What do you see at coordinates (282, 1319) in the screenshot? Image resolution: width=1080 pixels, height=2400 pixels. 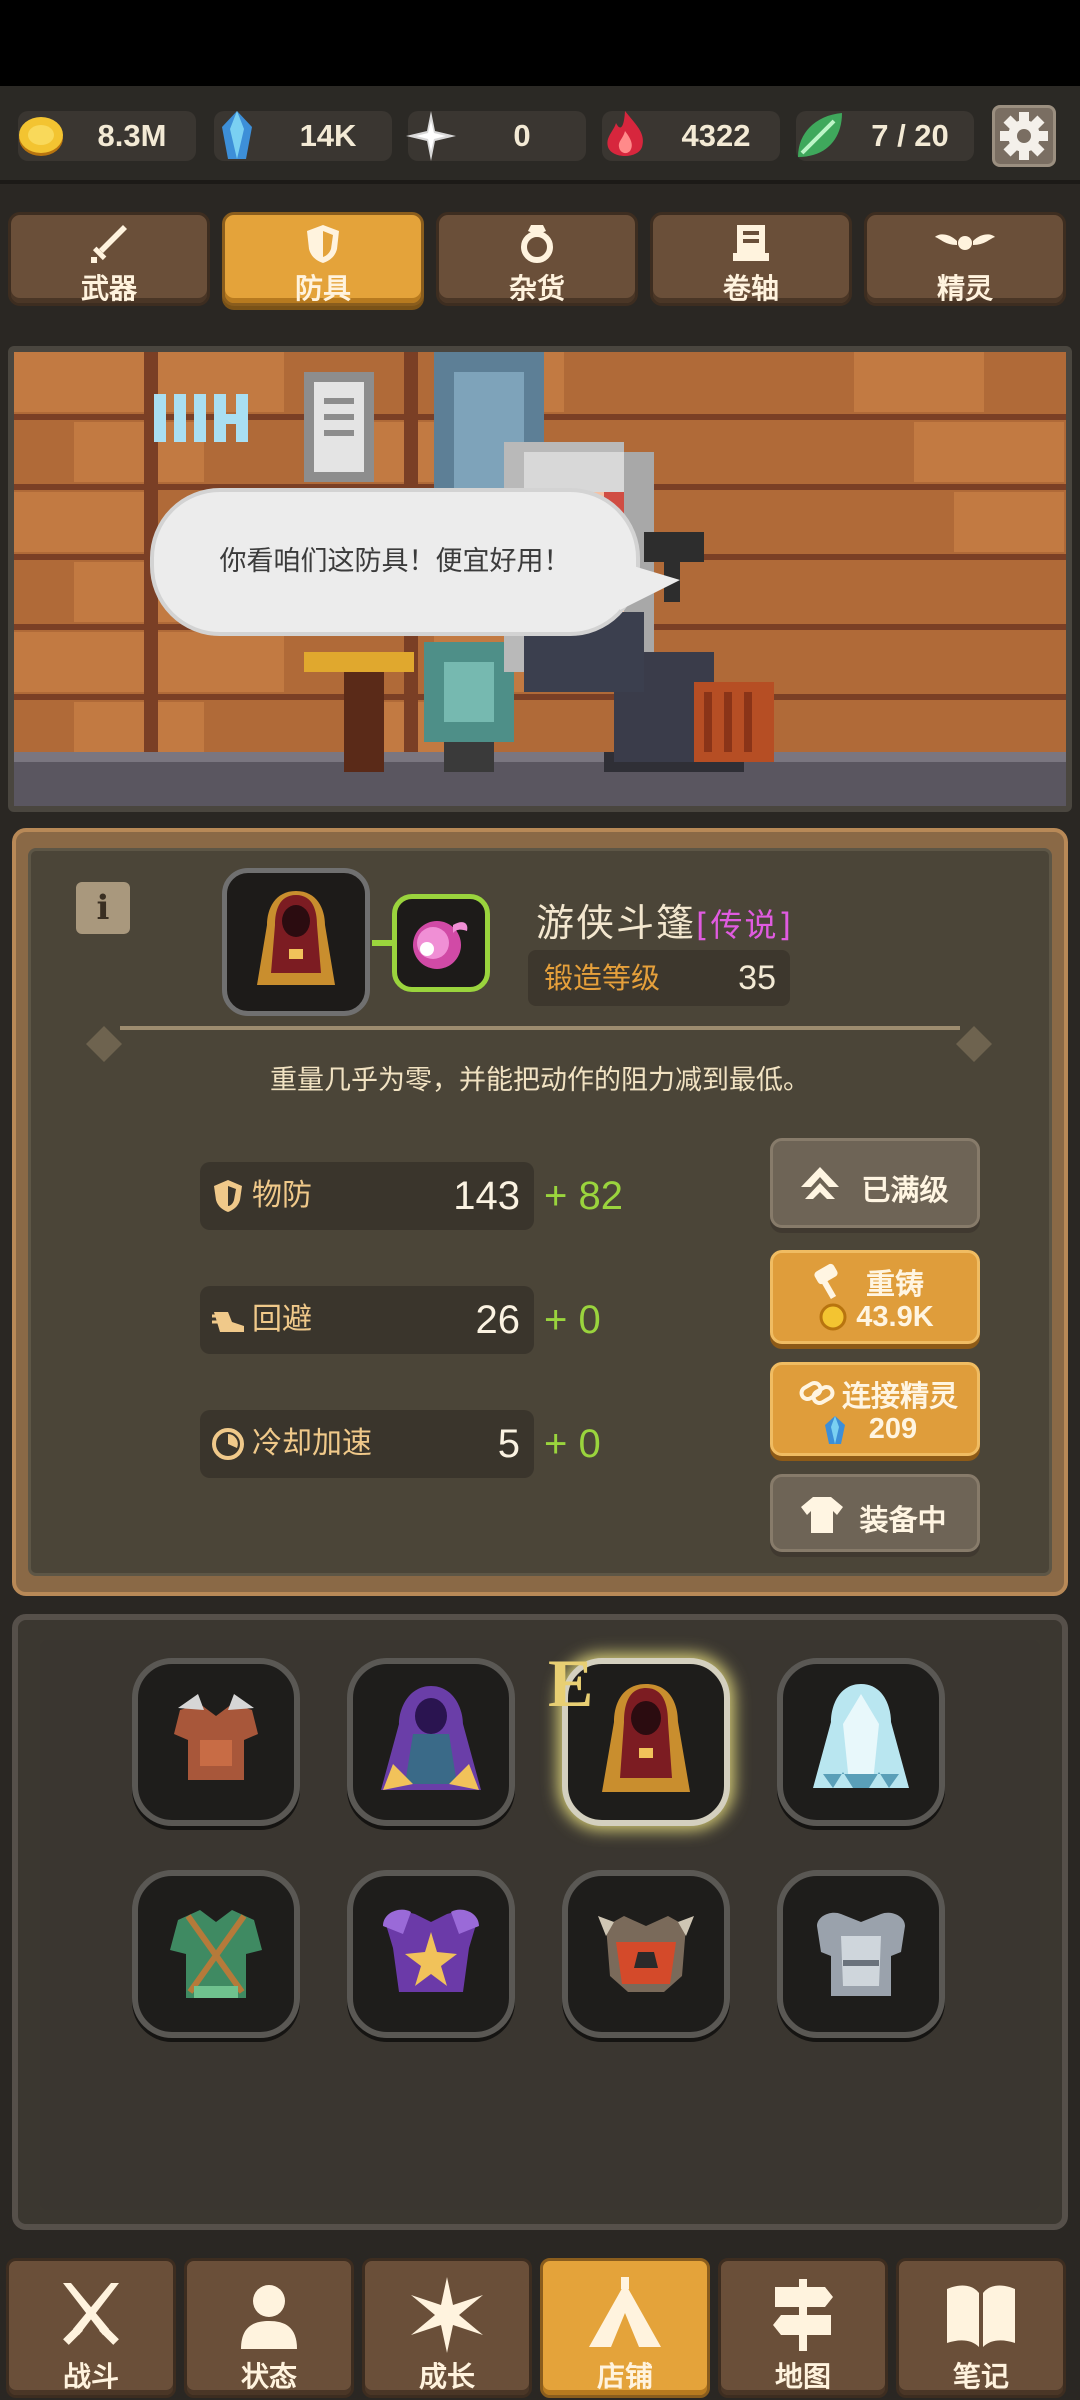 I see `stat-evasion-label: 回避` at bounding box center [282, 1319].